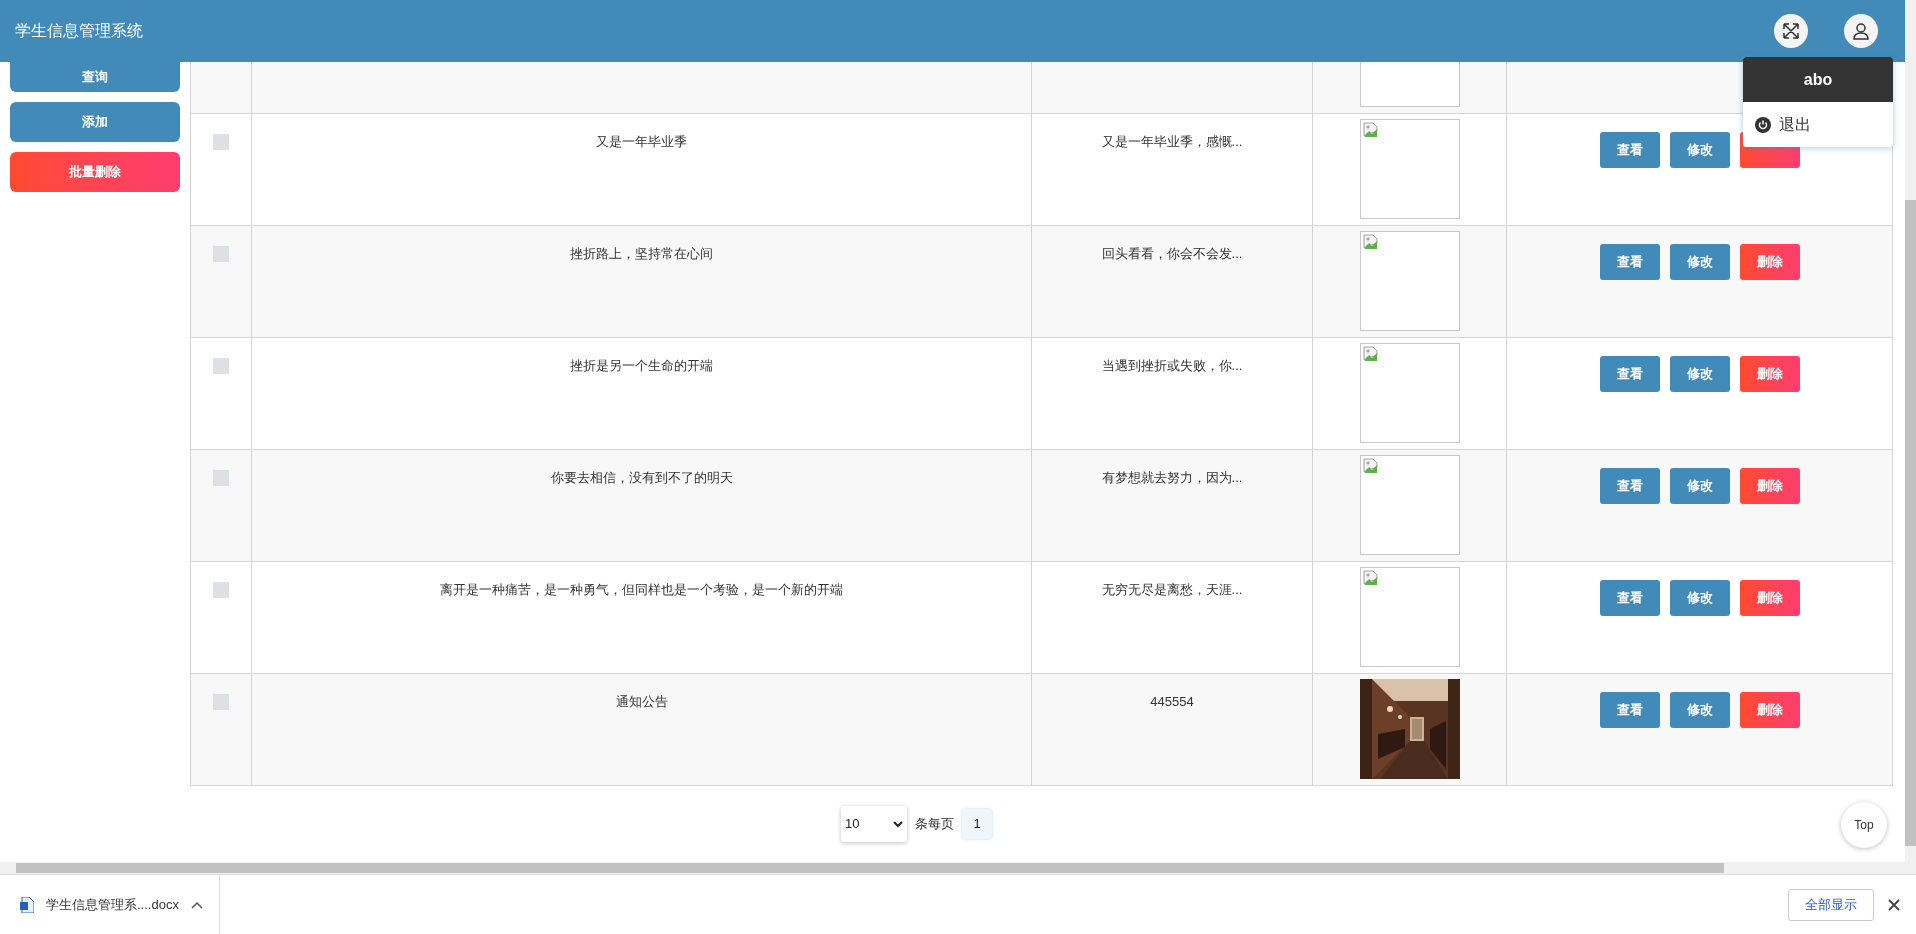  What do you see at coordinates (641, 702) in the screenshot?
I see `title-cell-text: 通知公告` at bounding box center [641, 702].